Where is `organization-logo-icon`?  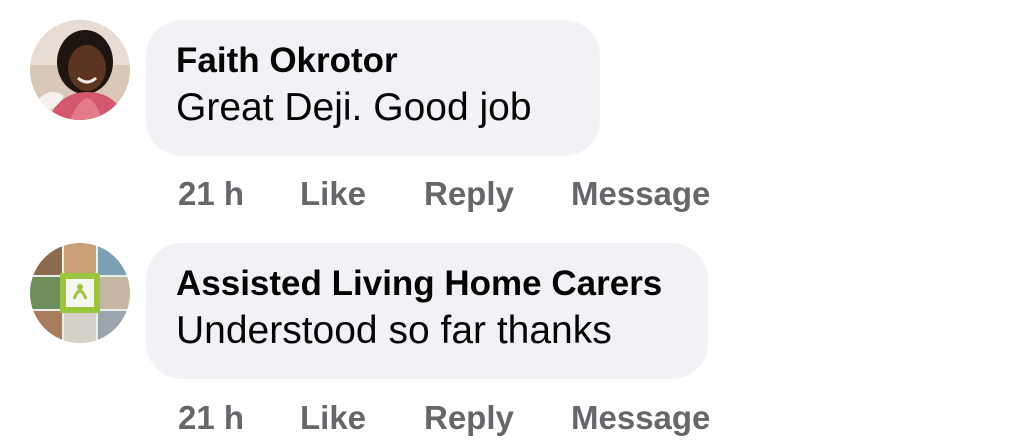
organization-logo-icon is located at coordinates (80, 293).